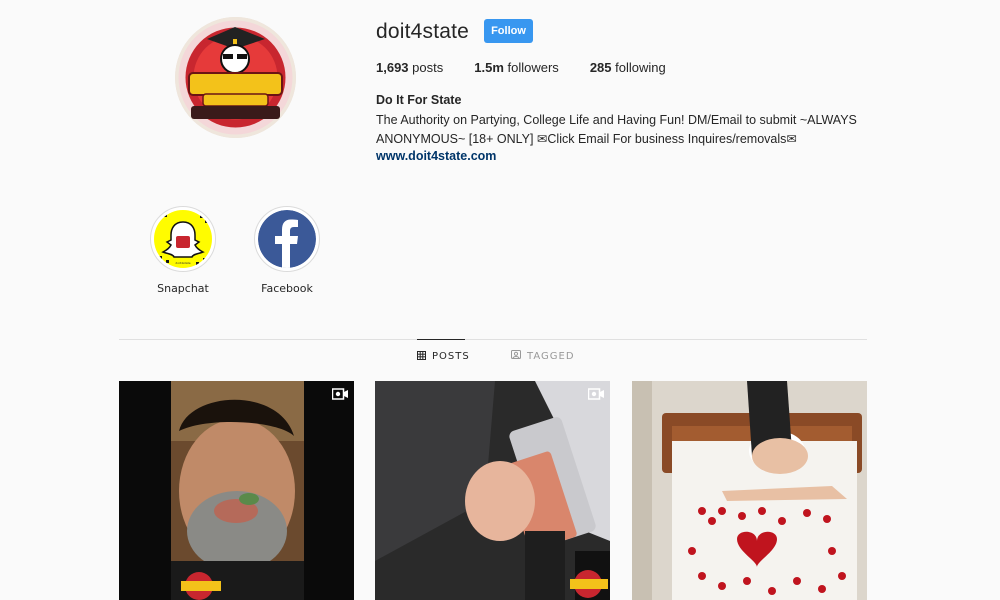 This screenshot has width=1000, height=600. Describe the element at coordinates (436, 156) in the screenshot. I see `profile-website-link: www.doit4state.com` at that location.